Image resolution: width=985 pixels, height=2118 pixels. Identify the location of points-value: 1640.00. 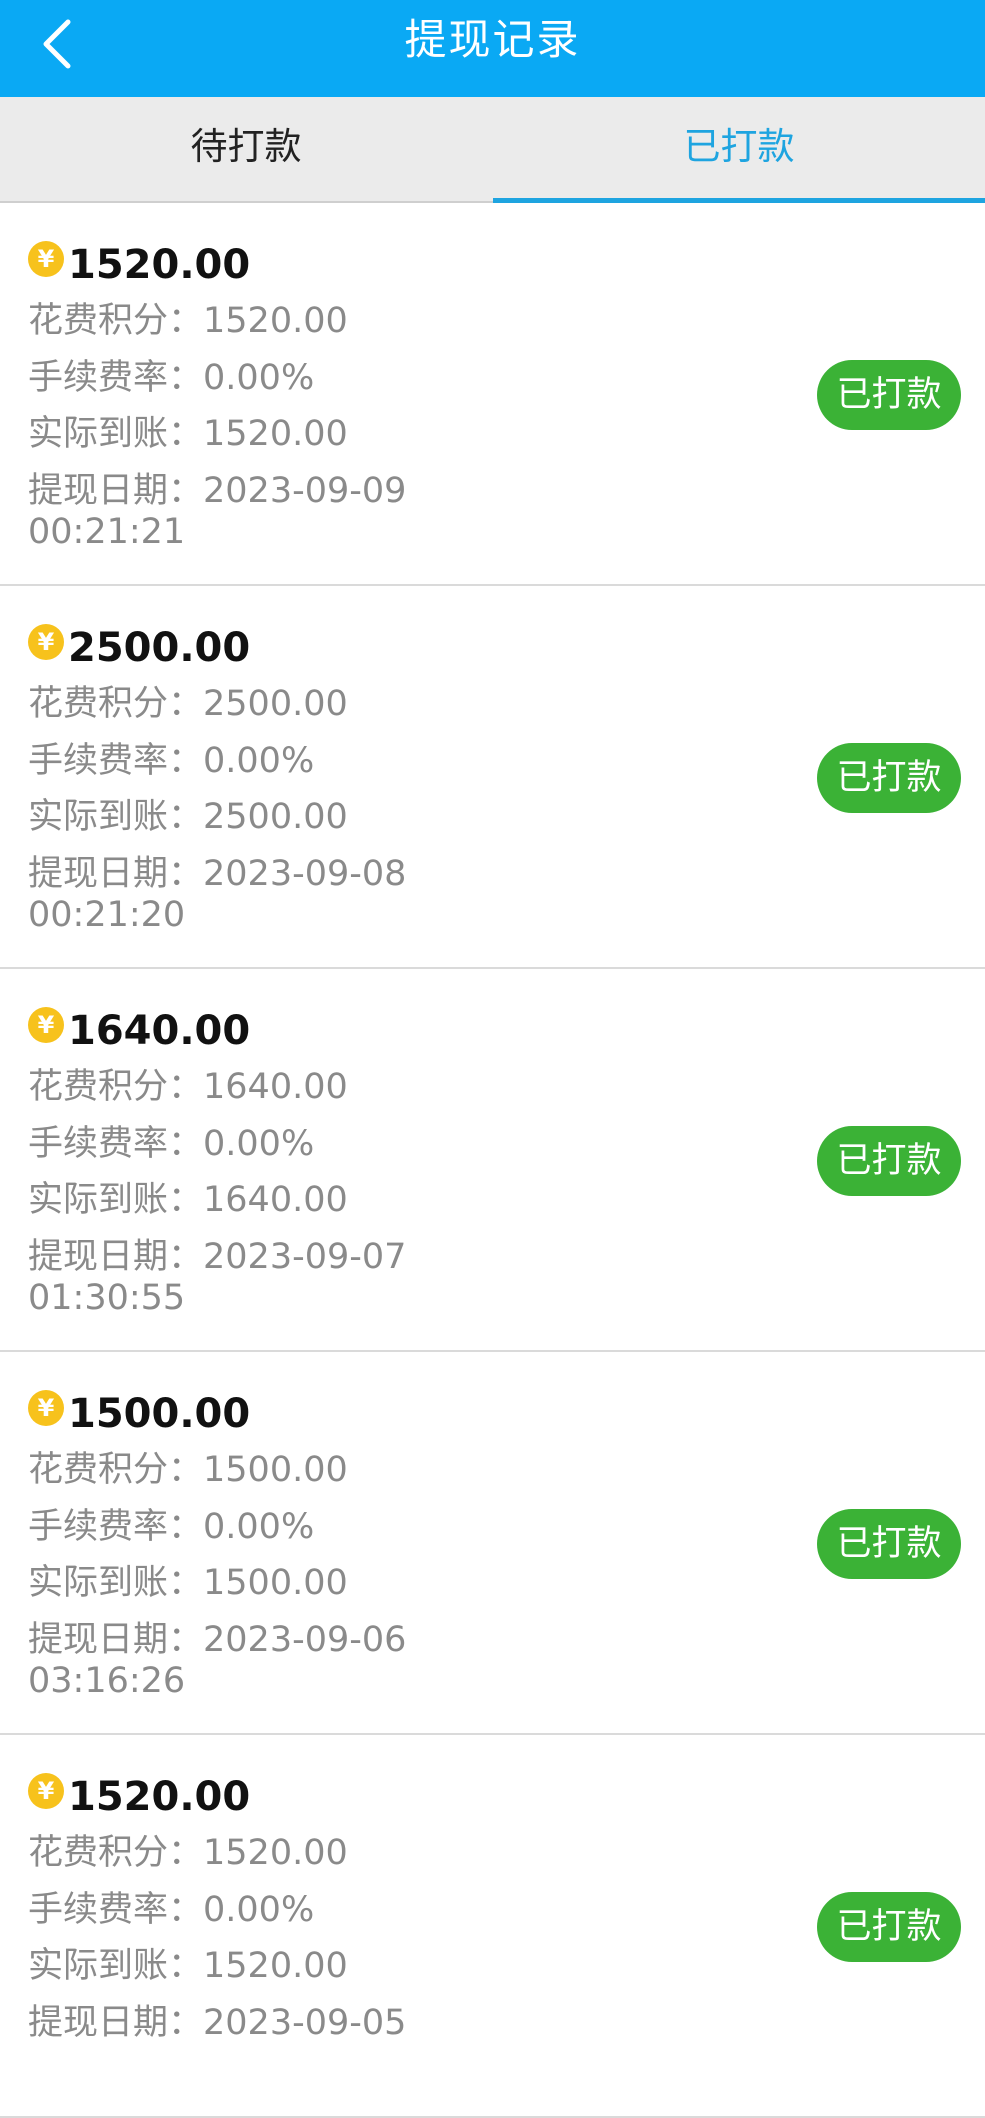
(275, 1087).